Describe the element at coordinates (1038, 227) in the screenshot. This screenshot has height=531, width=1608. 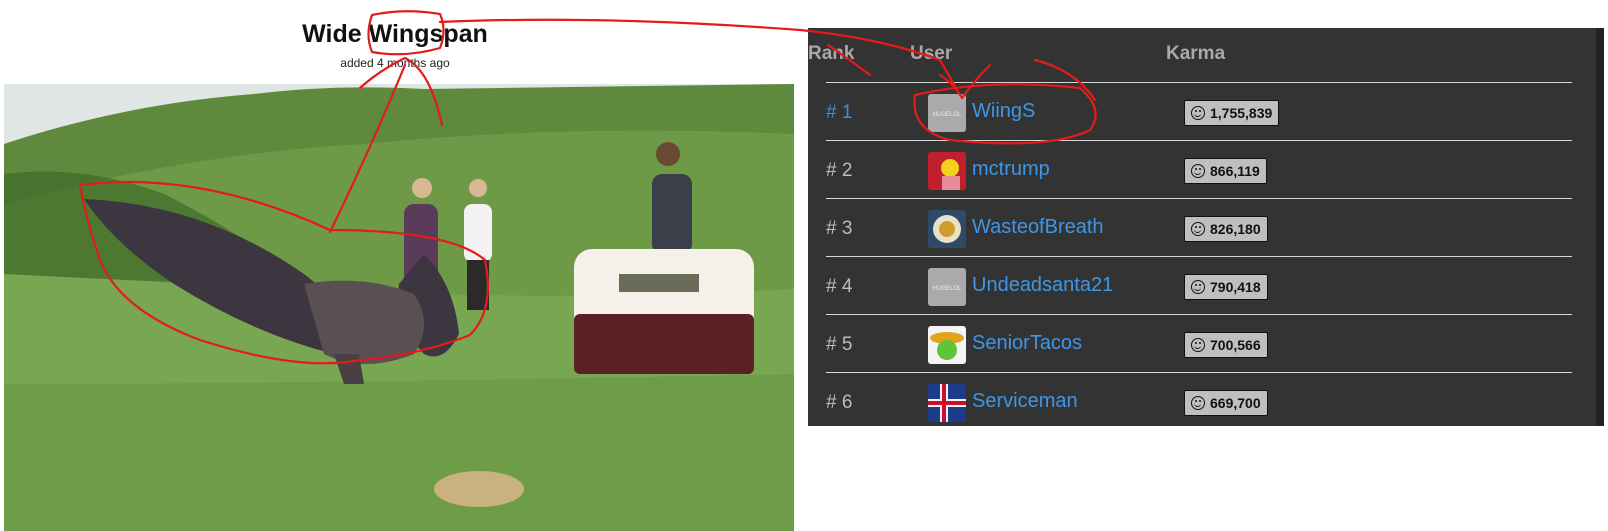
I see `username-link: WasteofBreath` at that location.